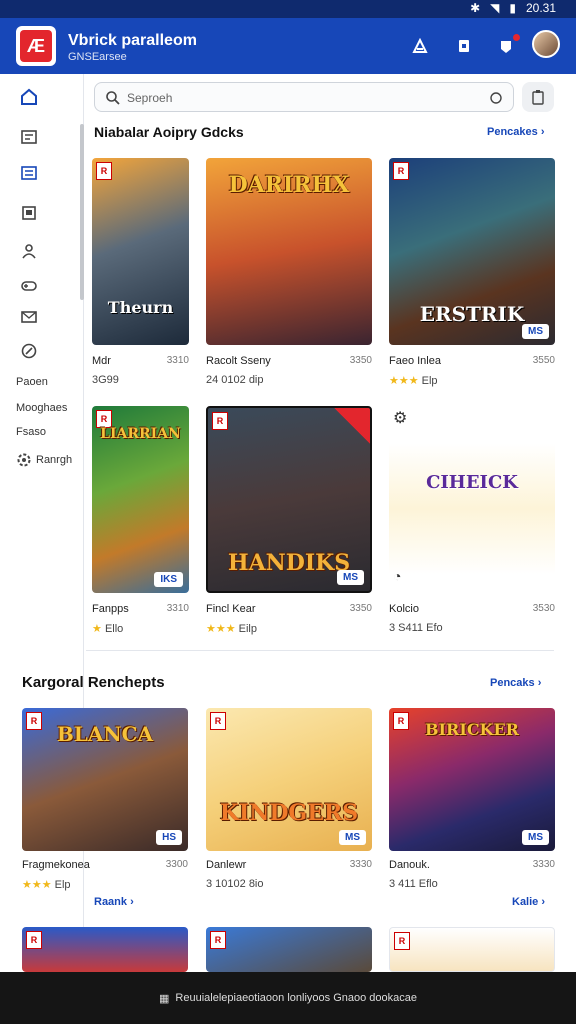  Describe the element at coordinates (140, 499) in the screenshot. I see `game-cover-image: R LIARRIAN IKS` at that location.